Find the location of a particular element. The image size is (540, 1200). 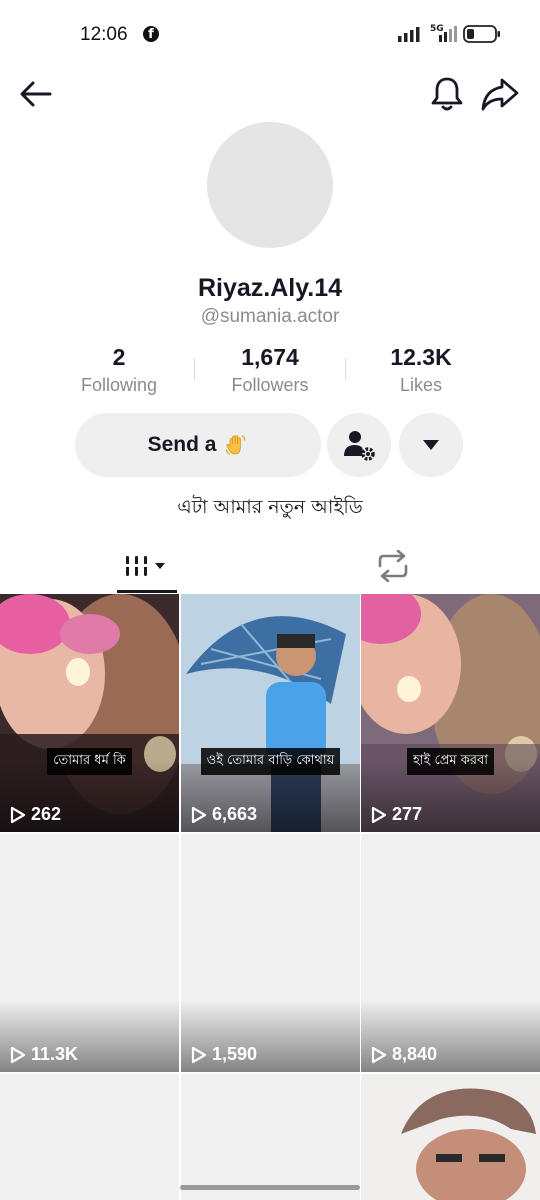

video-thumbnail is located at coordinates (450, 1137).